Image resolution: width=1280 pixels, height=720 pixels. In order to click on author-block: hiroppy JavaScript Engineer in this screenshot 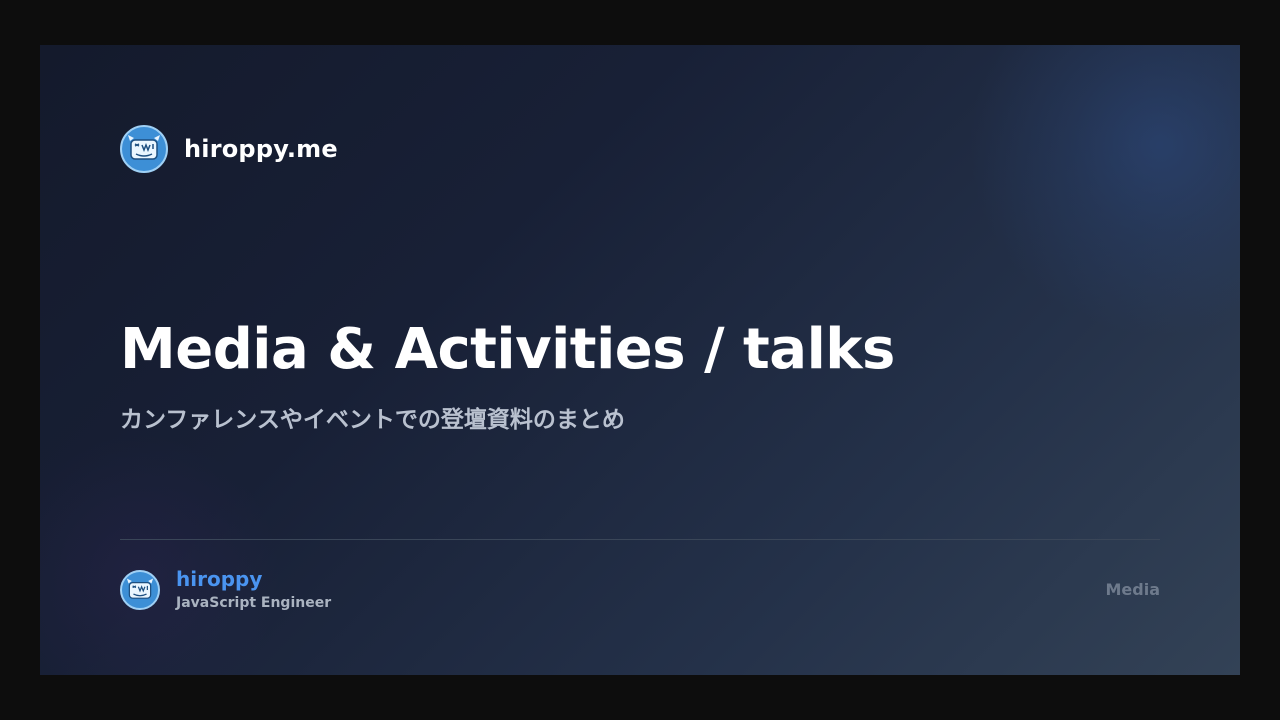, I will do `click(225, 590)`.